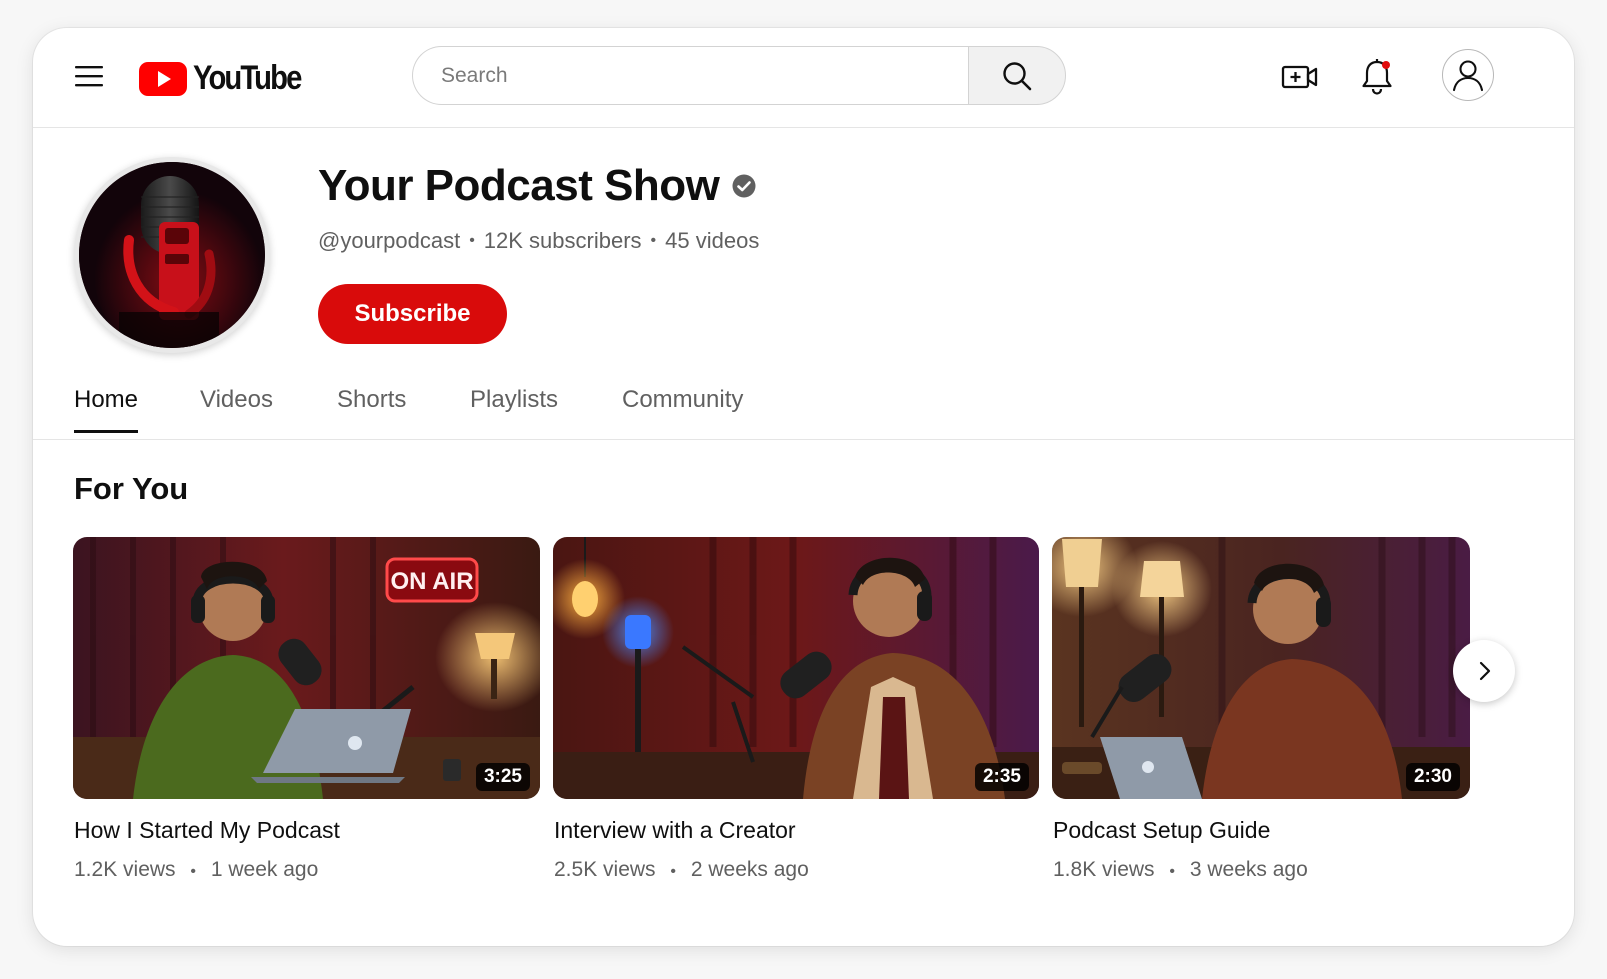  What do you see at coordinates (236, 409) in the screenshot?
I see `tab-videos: Videos` at bounding box center [236, 409].